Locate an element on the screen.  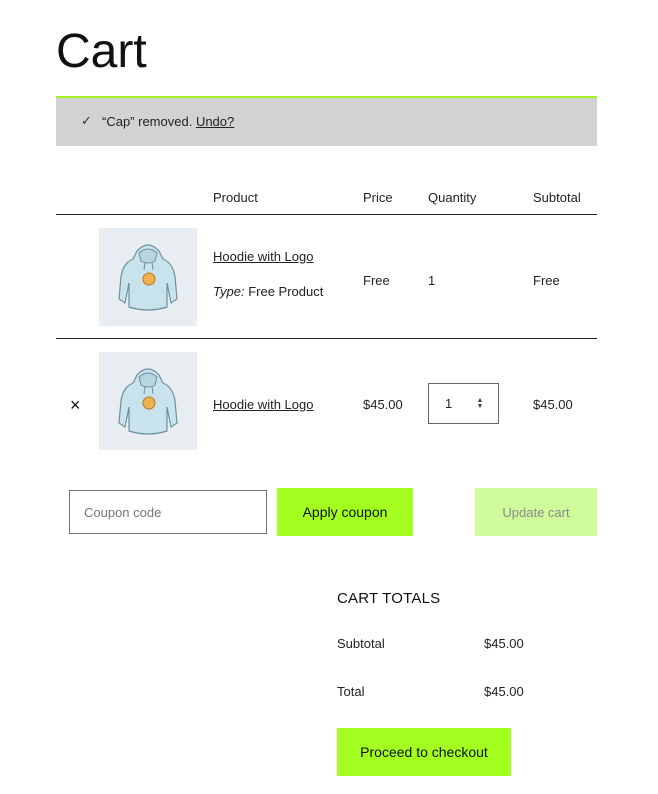
header-product: Product is located at coordinates (235, 197).